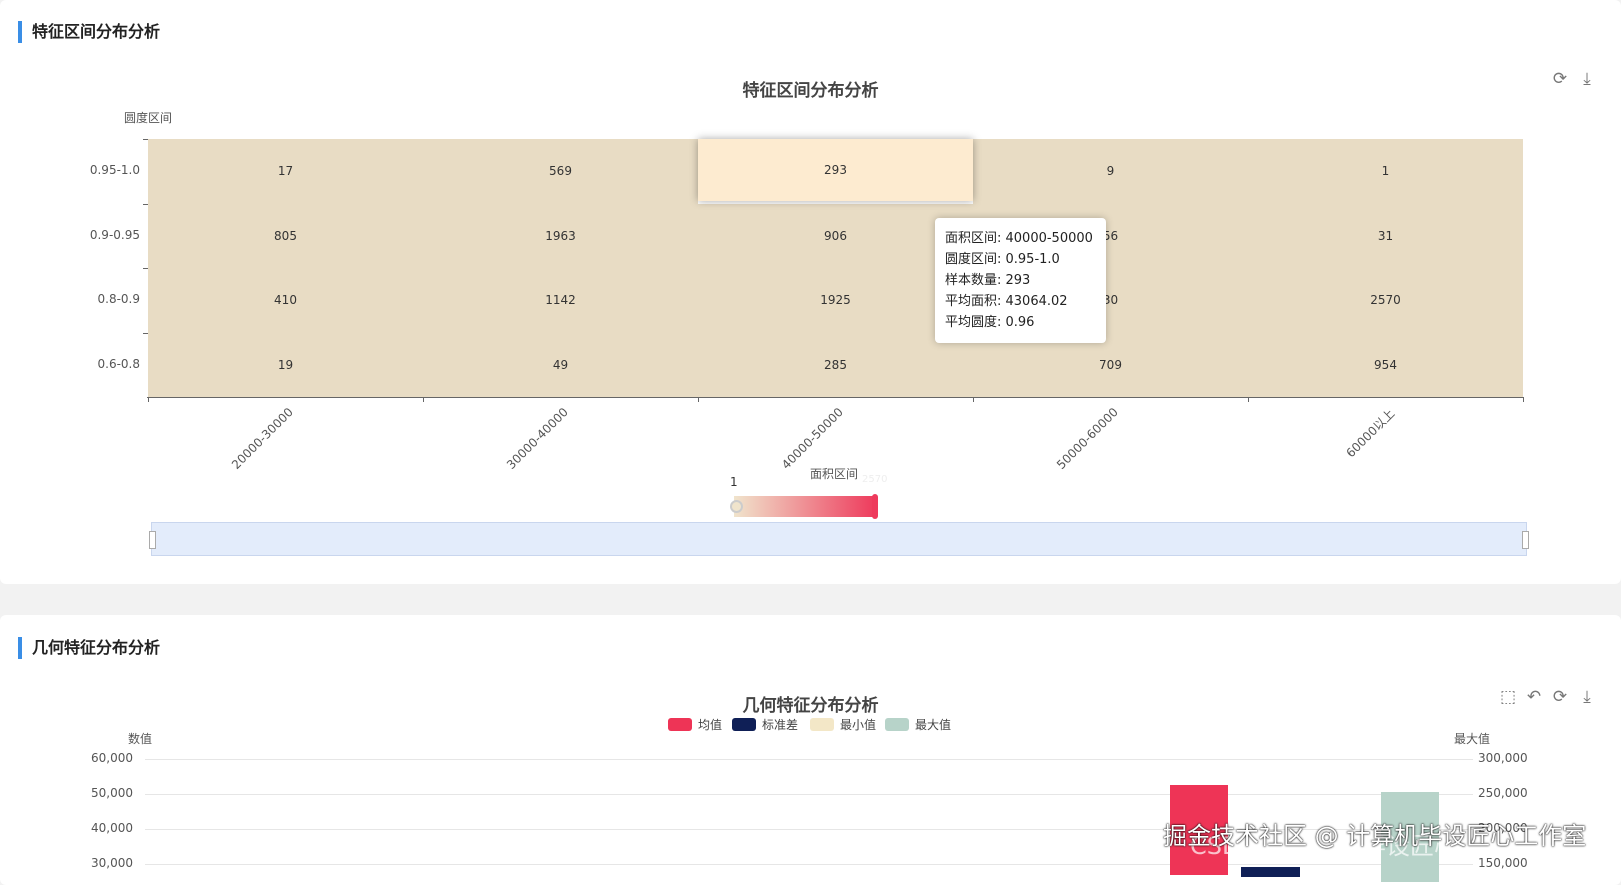 This screenshot has width=1621, height=885. I want to click on cell-value: 709, so click(1110, 364).